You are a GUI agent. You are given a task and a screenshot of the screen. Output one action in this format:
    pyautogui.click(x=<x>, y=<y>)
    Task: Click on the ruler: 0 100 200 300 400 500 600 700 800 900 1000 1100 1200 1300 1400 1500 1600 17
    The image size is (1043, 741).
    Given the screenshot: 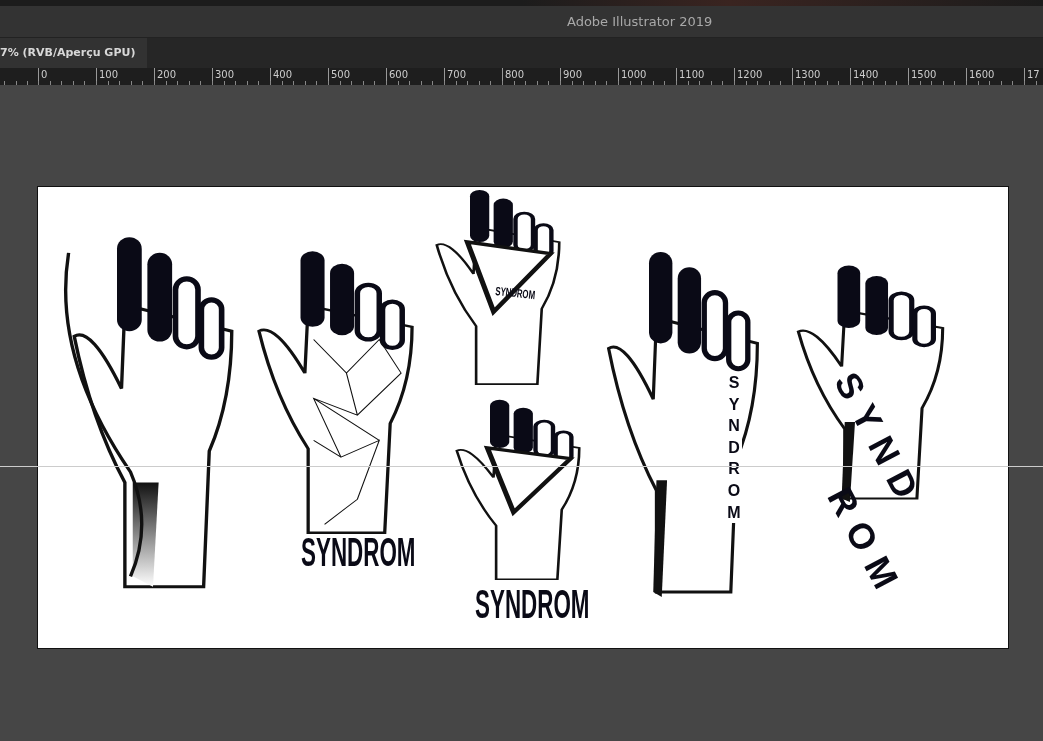 What is the action you would take?
    pyautogui.click(x=521, y=76)
    